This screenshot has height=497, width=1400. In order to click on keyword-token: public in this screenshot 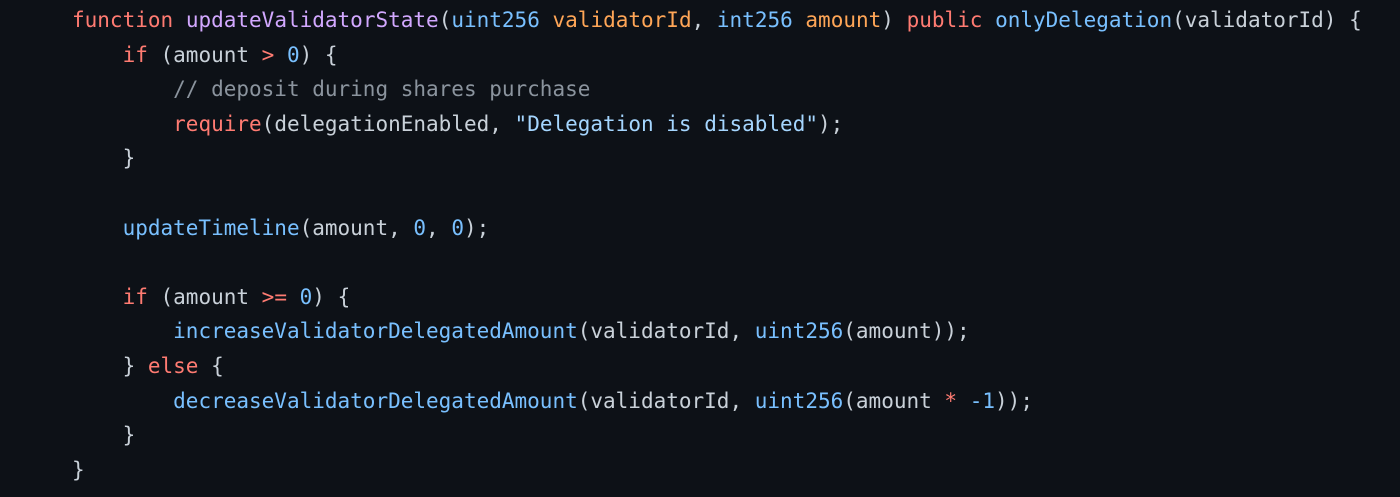, I will do `click(944, 20)`.